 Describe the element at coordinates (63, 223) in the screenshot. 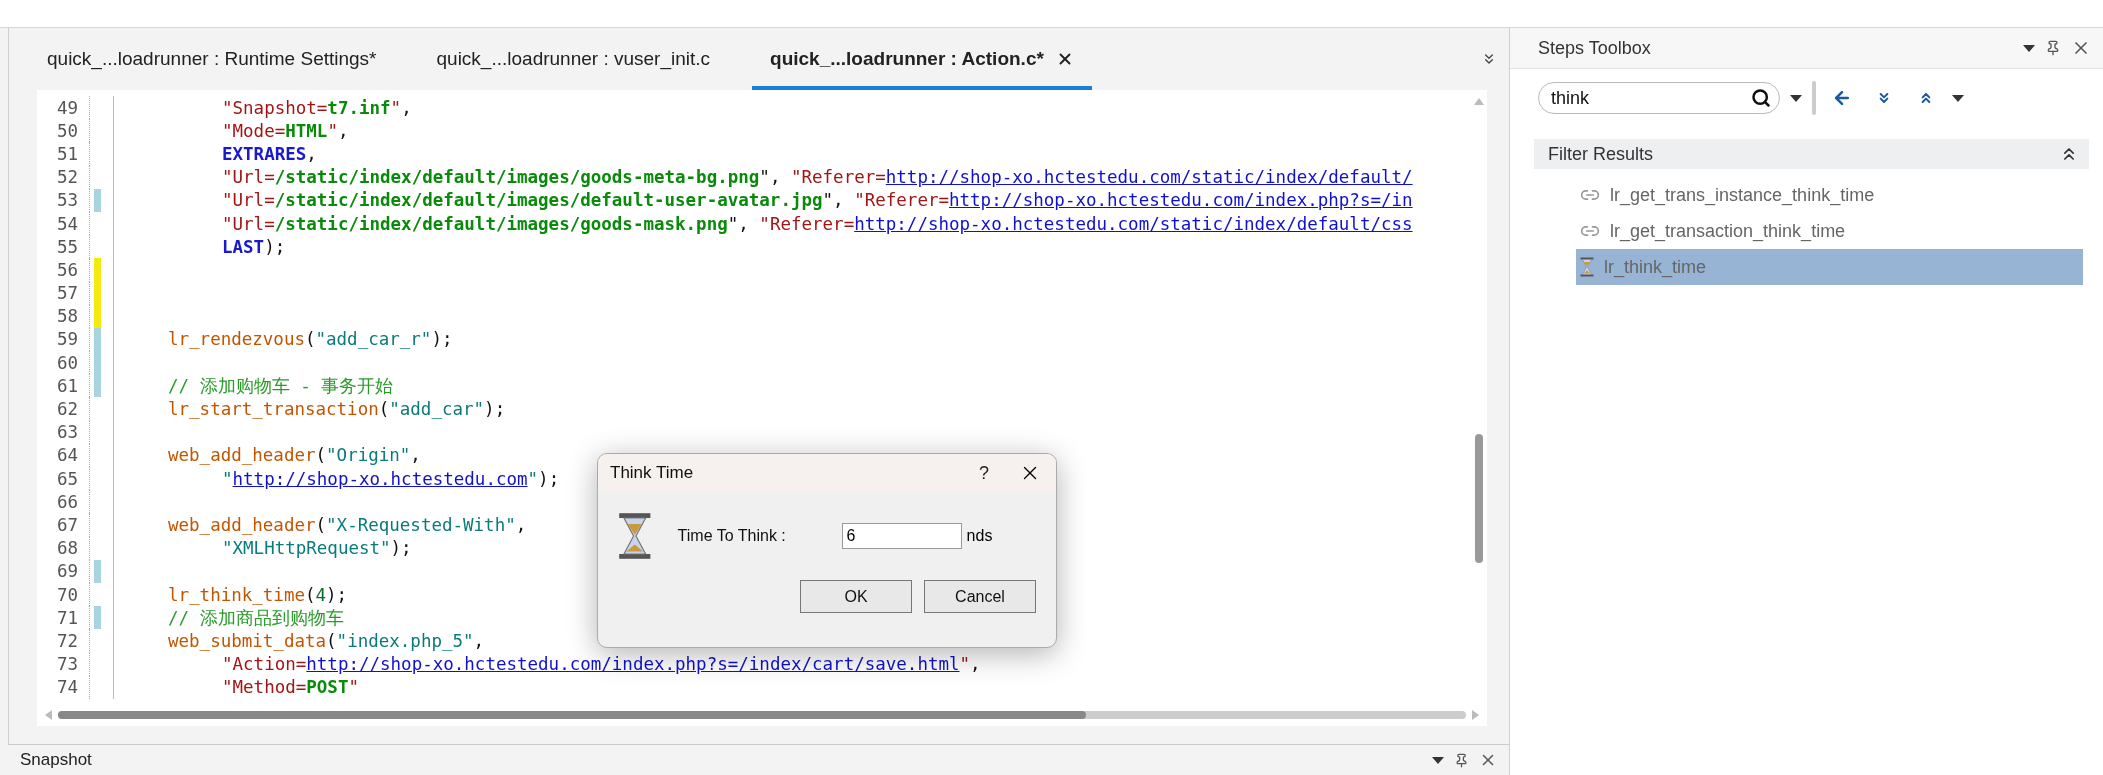

I see `line-number: 54` at that location.